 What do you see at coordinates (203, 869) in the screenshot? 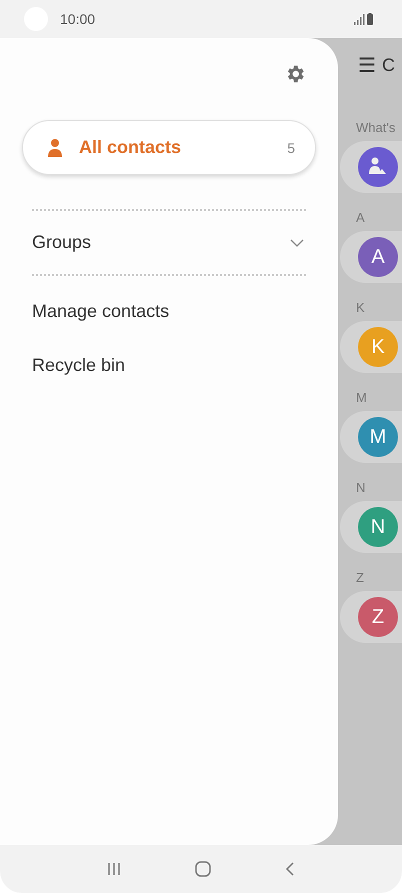
I see `home-icon` at bounding box center [203, 869].